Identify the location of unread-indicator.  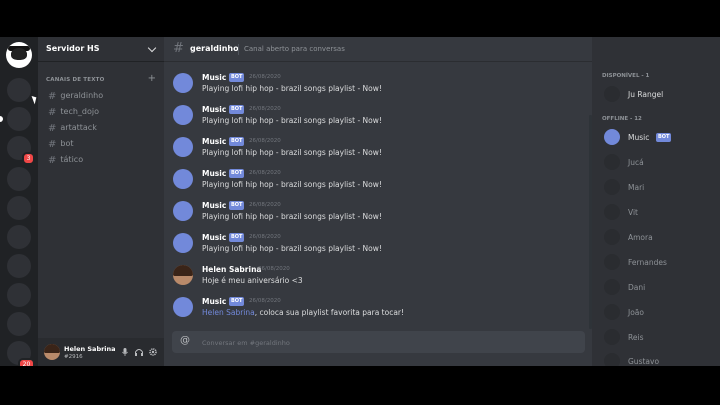
(1, 119).